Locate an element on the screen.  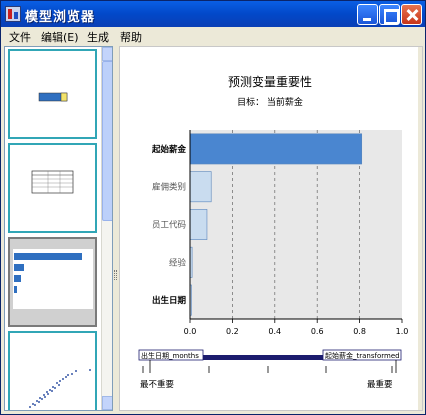
category-label: 出生日期 is located at coordinates (169, 300).